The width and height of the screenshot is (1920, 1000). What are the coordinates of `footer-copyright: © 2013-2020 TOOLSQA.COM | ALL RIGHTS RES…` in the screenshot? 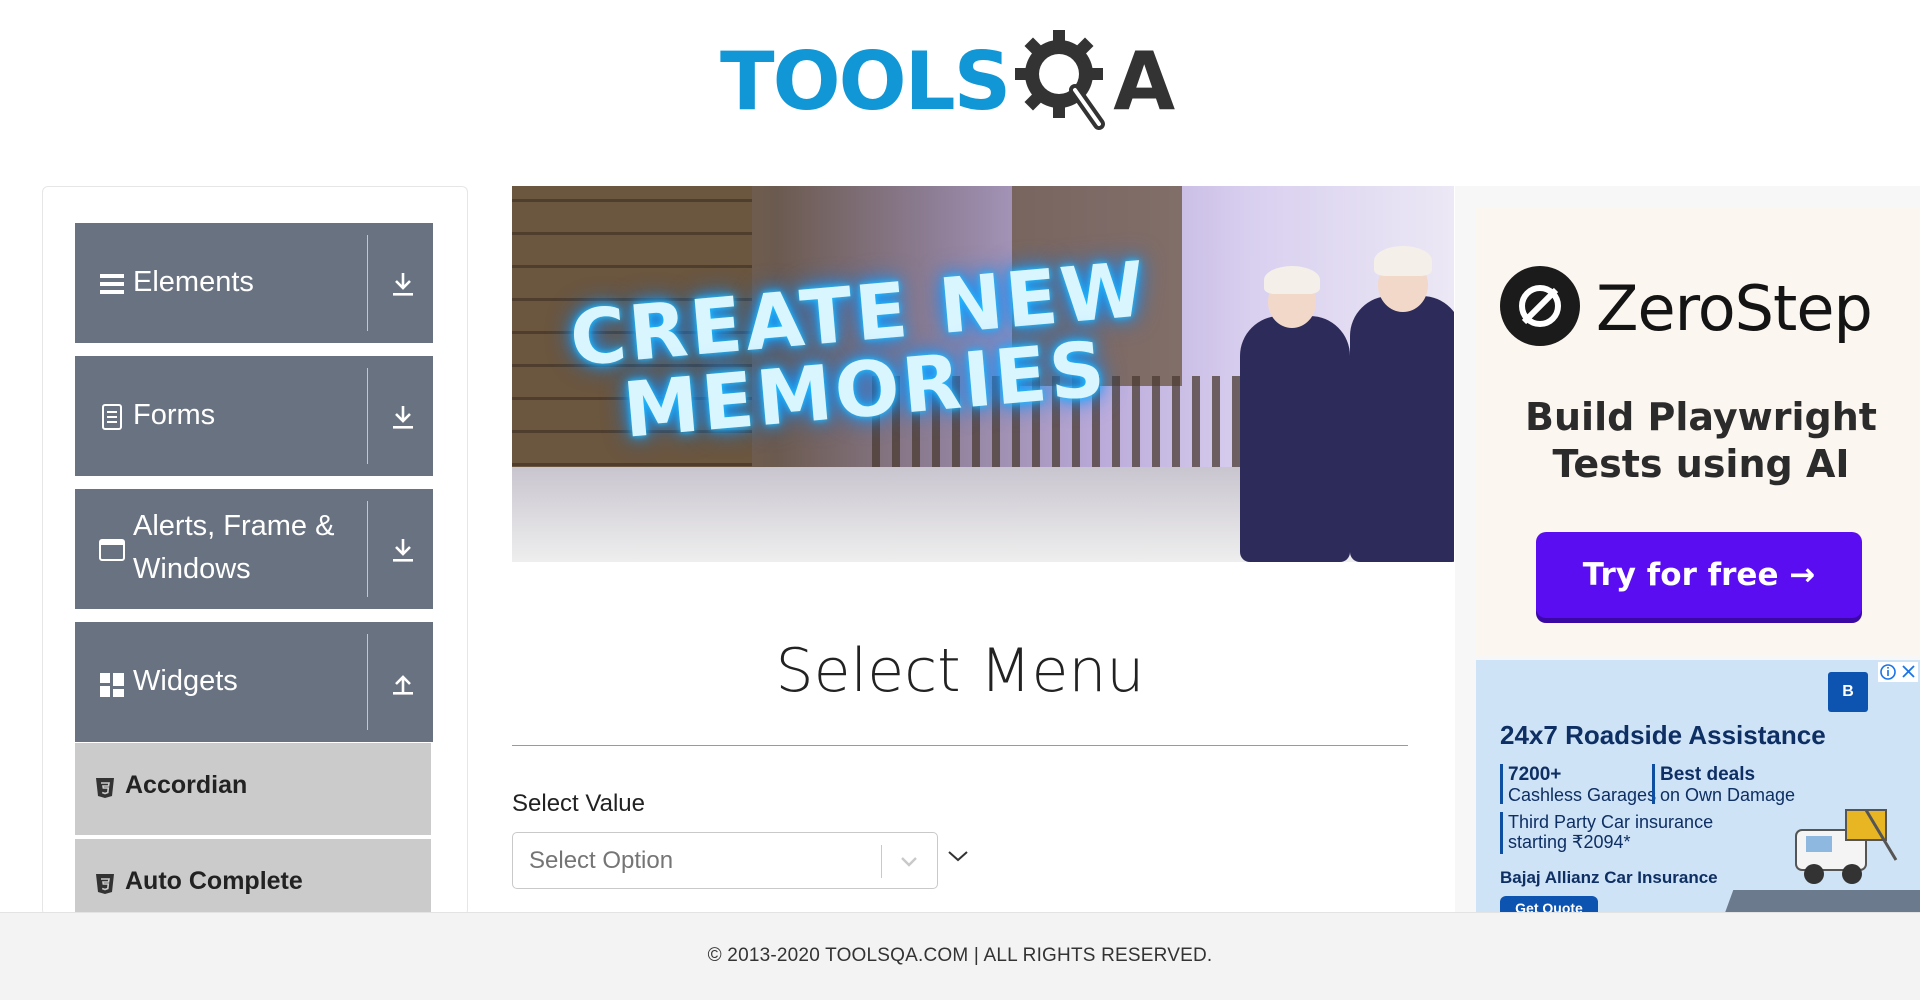 It's located at (960, 955).